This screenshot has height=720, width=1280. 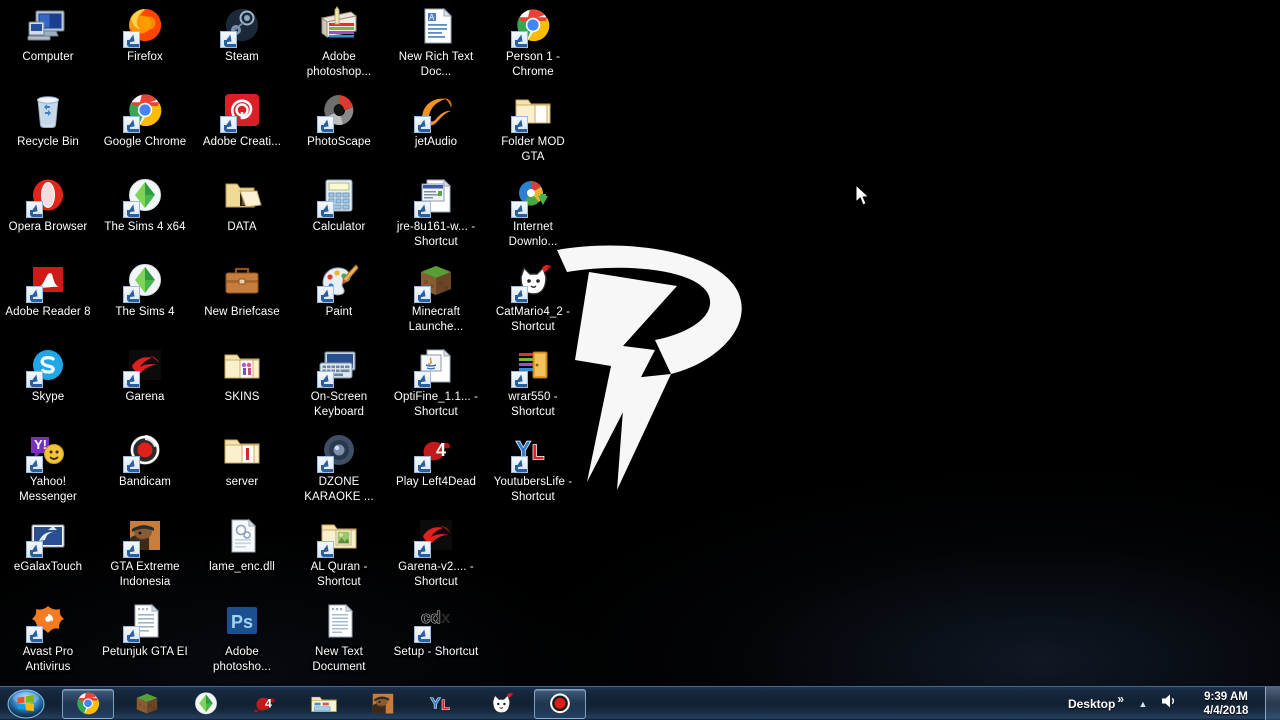 I want to click on desktop-icon: The Sims 4 x64, so click(x=145, y=204).